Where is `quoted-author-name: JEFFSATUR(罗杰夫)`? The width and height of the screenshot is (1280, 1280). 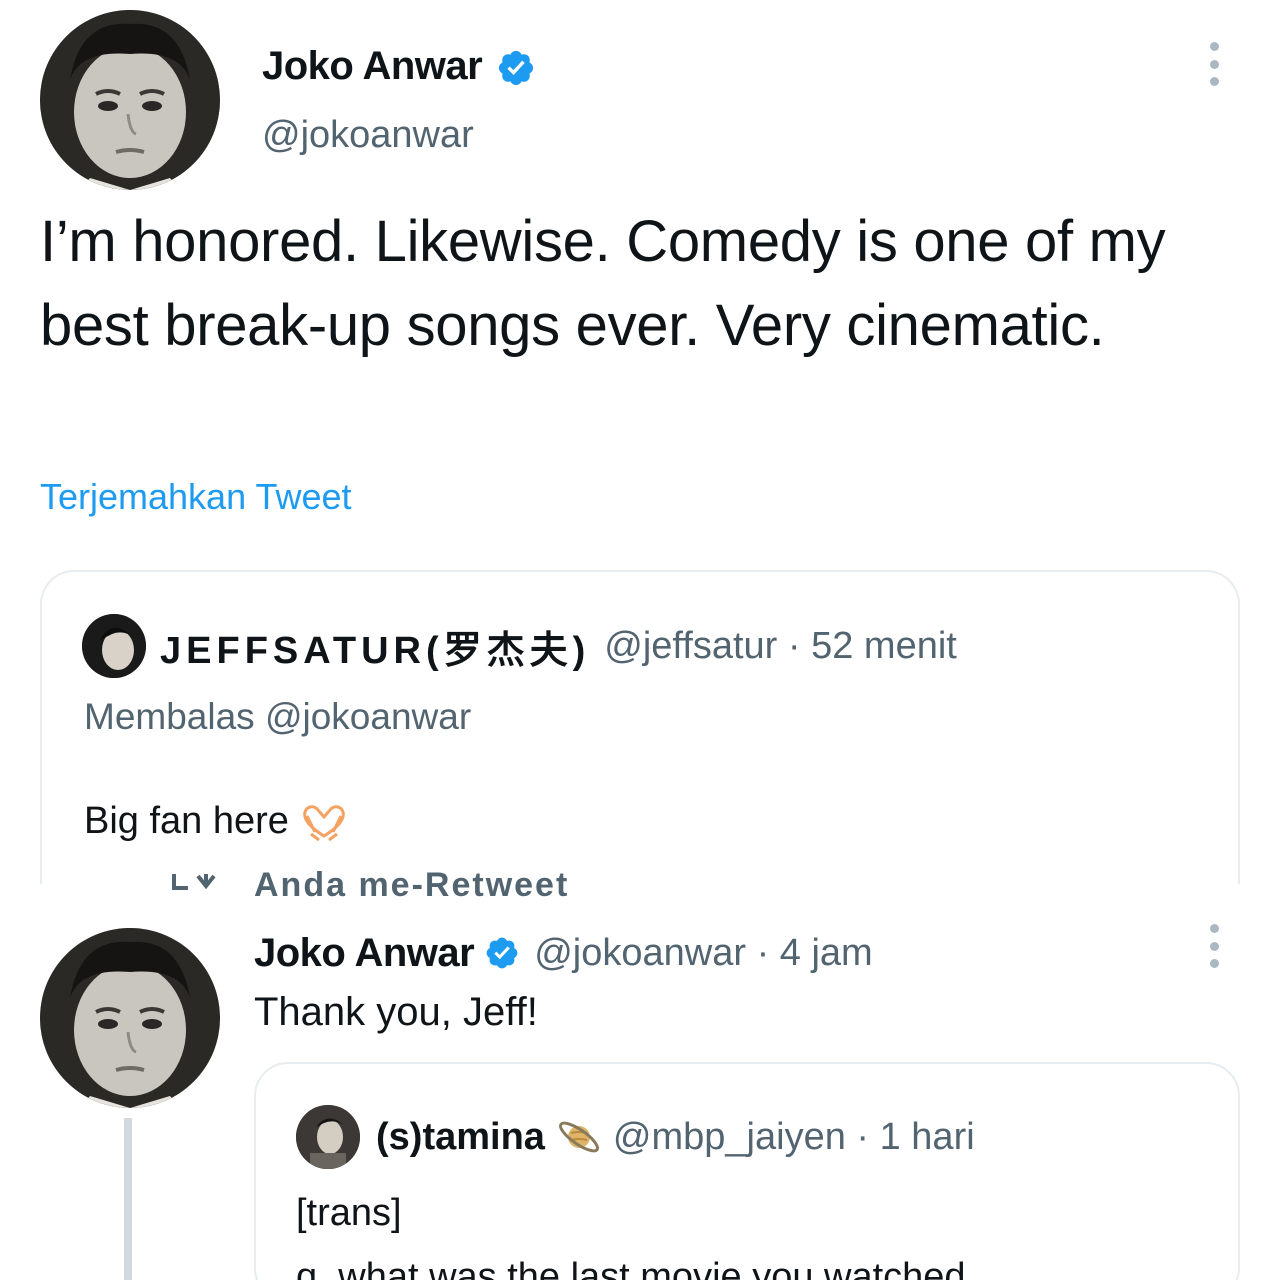
quoted-author-name: JEFFSATUR(罗杰夫) is located at coordinates (375, 650).